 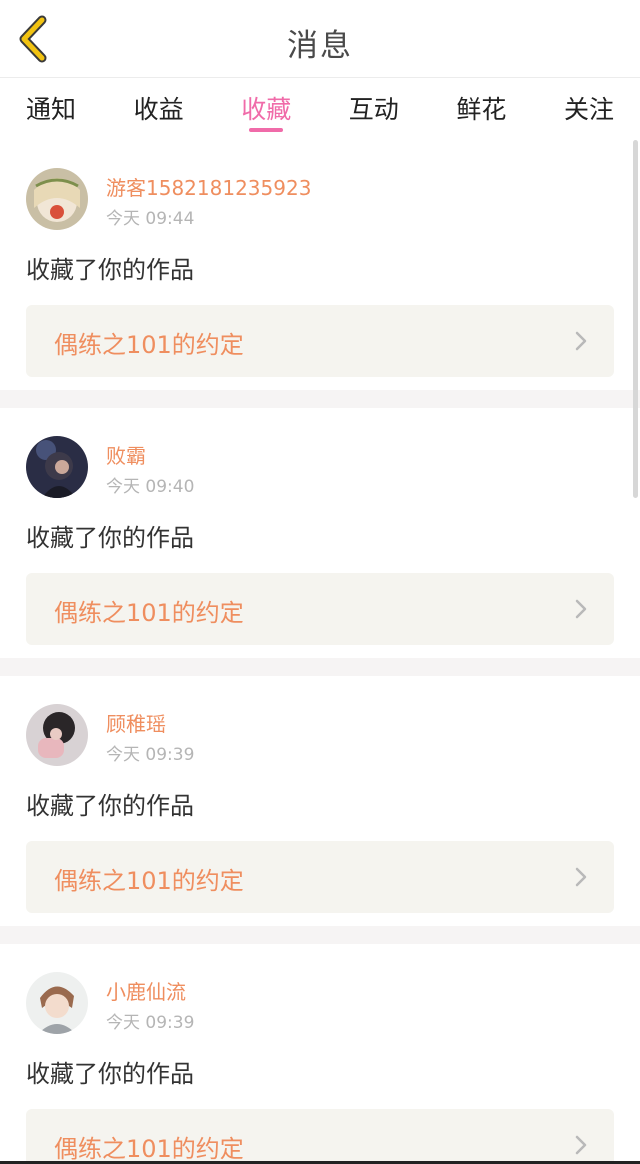 What do you see at coordinates (159, 109) in the screenshot?
I see `tab-income: 收益` at bounding box center [159, 109].